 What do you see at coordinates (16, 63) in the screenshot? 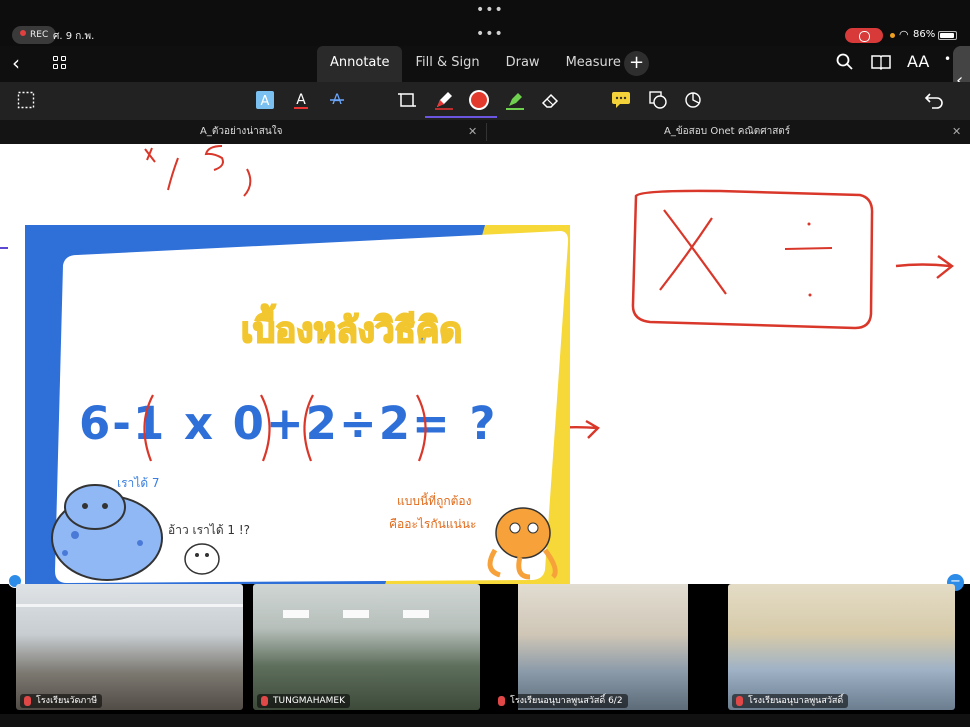
I see `back-chevron-icon: ‹` at bounding box center [16, 63].